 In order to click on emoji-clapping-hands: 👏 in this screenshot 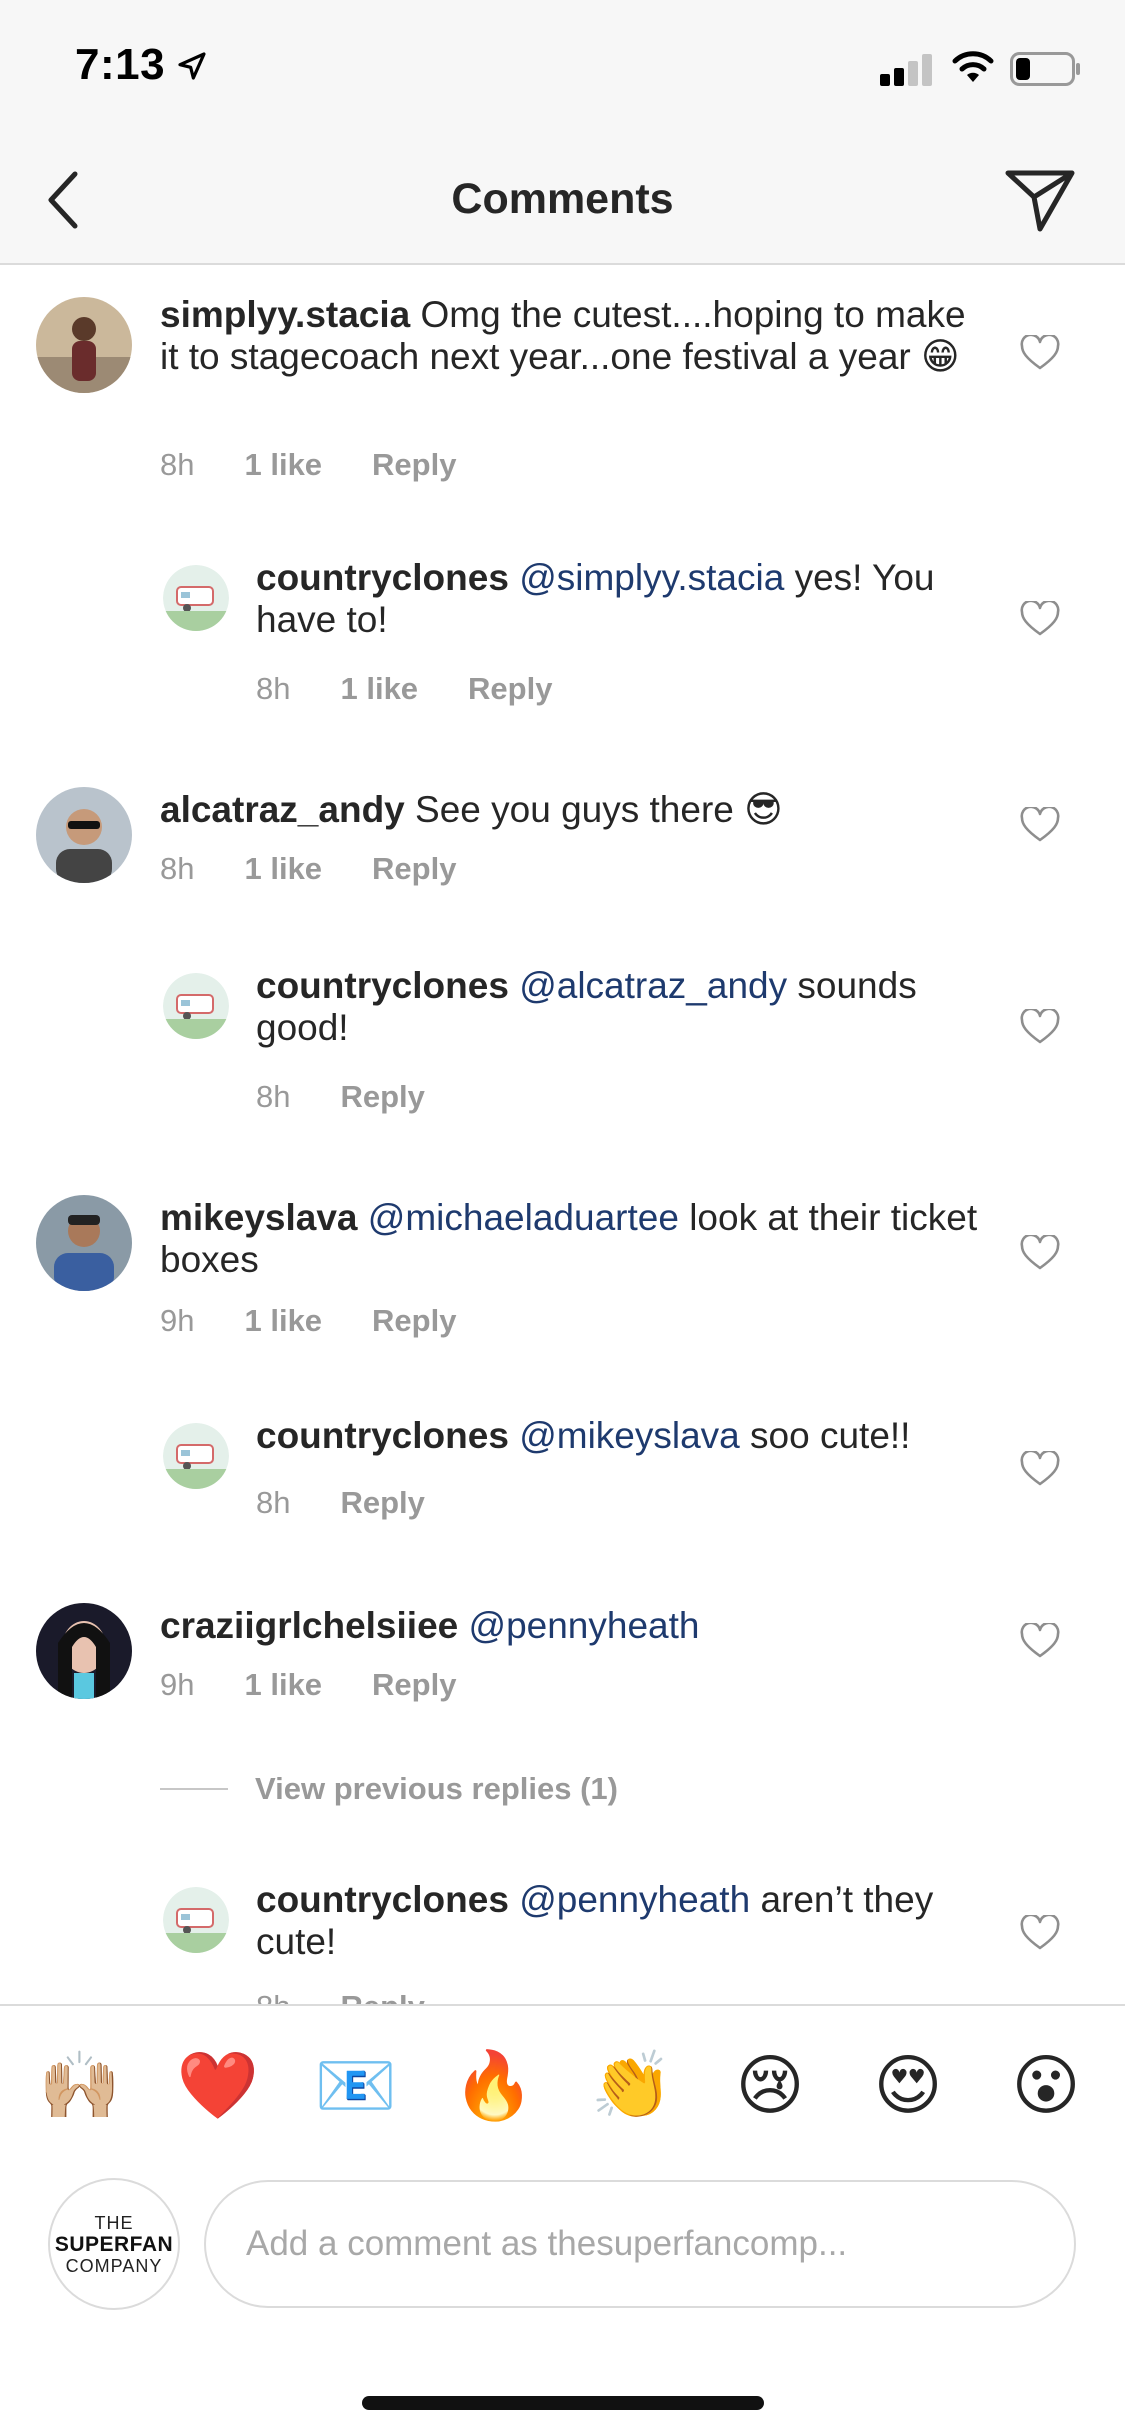, I will do `click(632, 2086)`.